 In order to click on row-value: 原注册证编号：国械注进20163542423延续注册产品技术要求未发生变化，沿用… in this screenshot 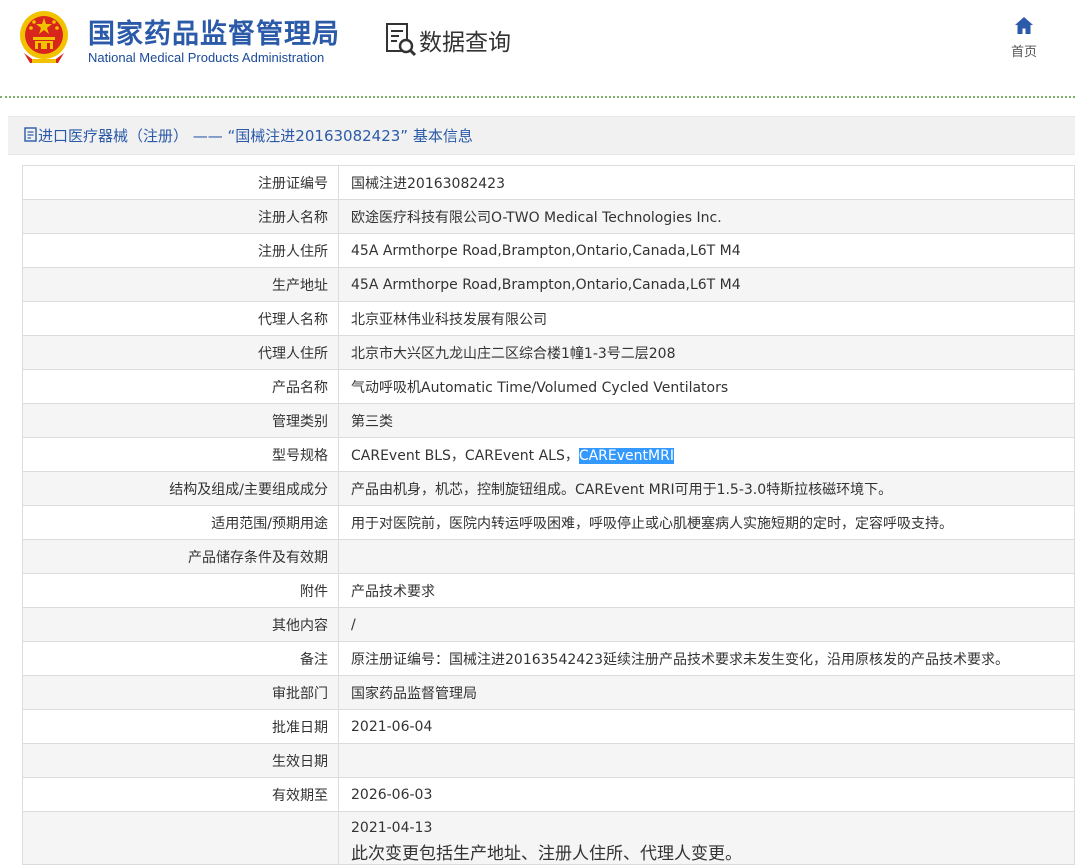, I will do `click(706, 658)`.